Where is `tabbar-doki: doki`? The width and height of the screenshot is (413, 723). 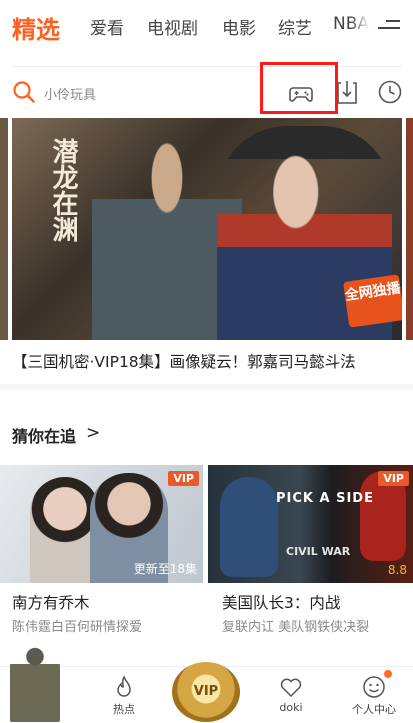
tabbar-doki: doki is located at coordinates (291, 695).